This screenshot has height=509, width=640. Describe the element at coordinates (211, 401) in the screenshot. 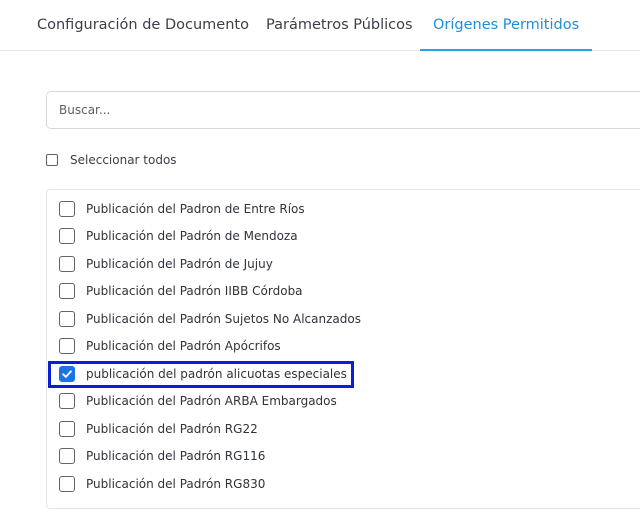

I see `item-label: Publicación del Padrón ARBA Embargados` at that location.